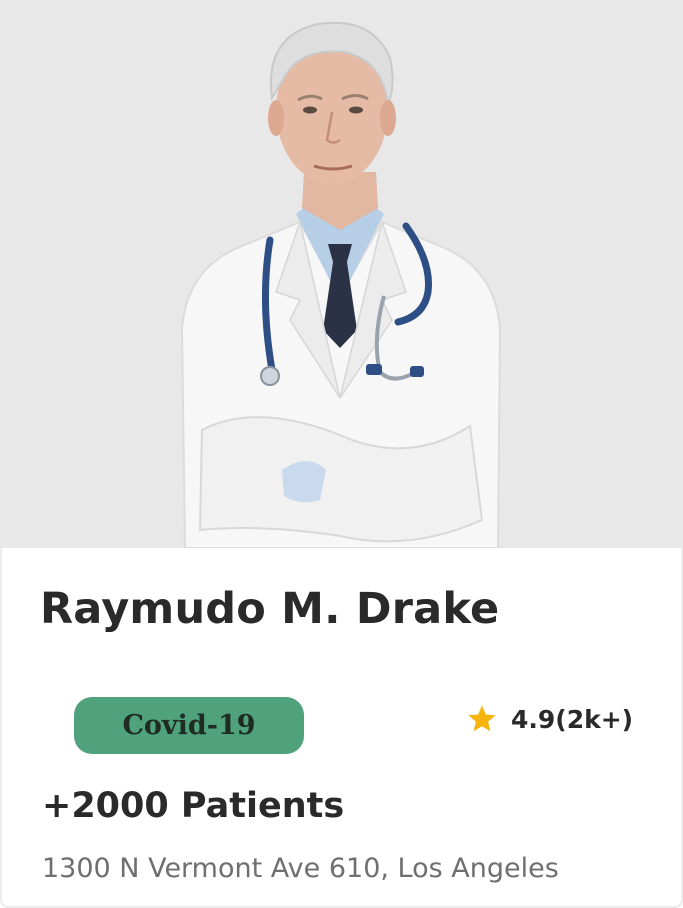  Describe the element at coordinates (300, 868) in the screenshot. I see `doctor-address: 1300 N Vermont Ave 610, Los Angeles` at that location.